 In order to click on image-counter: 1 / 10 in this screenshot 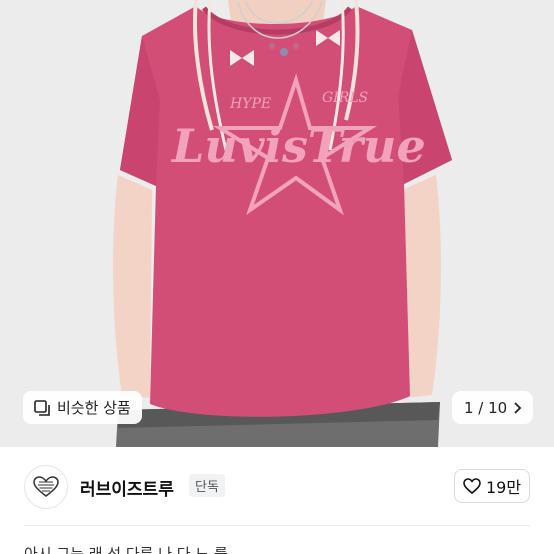, I will do `click(493, 407)`.